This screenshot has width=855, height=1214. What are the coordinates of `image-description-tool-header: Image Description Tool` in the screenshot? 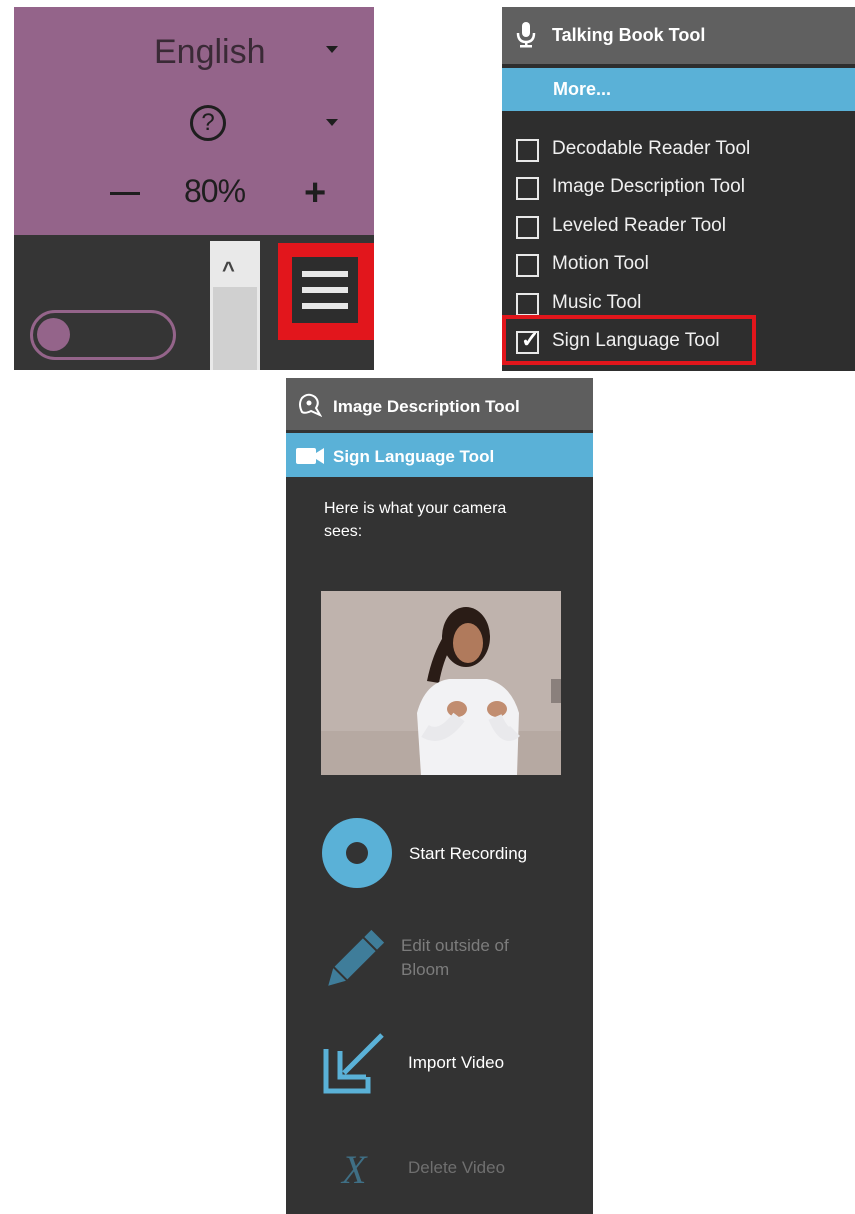 It's located at (439, 404).